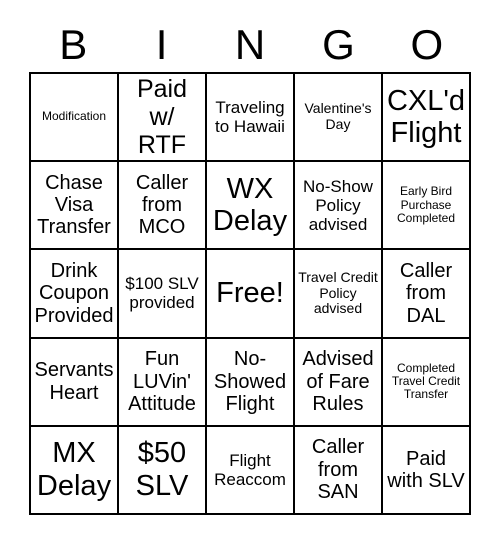 The width and height of the screenshot is (500, 544). I want to click on bingo-cell: No-Show Policy advised, so click(339, 206).